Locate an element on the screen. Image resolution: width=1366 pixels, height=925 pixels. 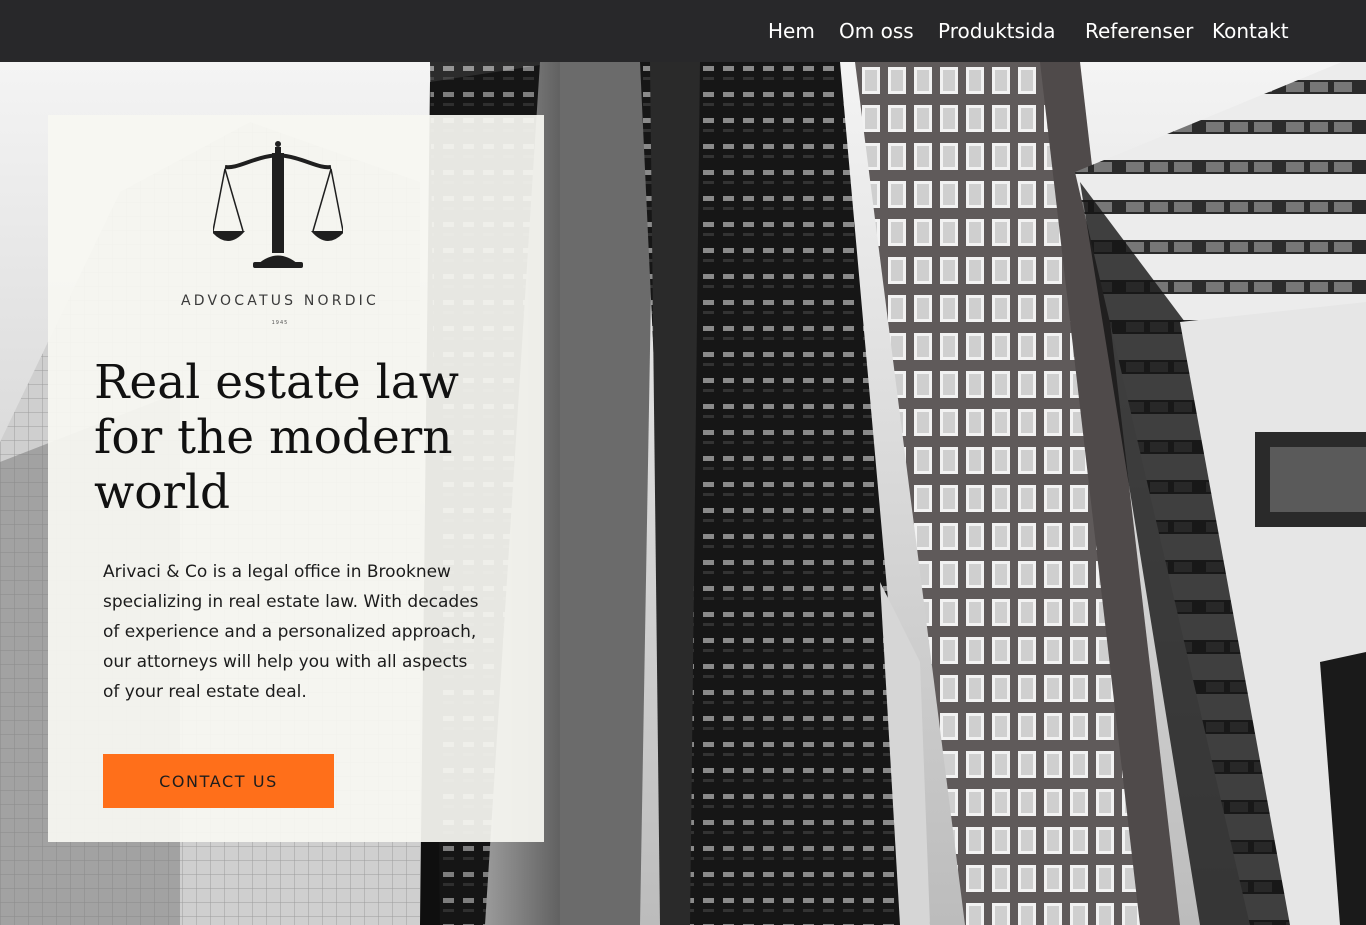
brand-year: 1945 is located at coordinates (280, 323).